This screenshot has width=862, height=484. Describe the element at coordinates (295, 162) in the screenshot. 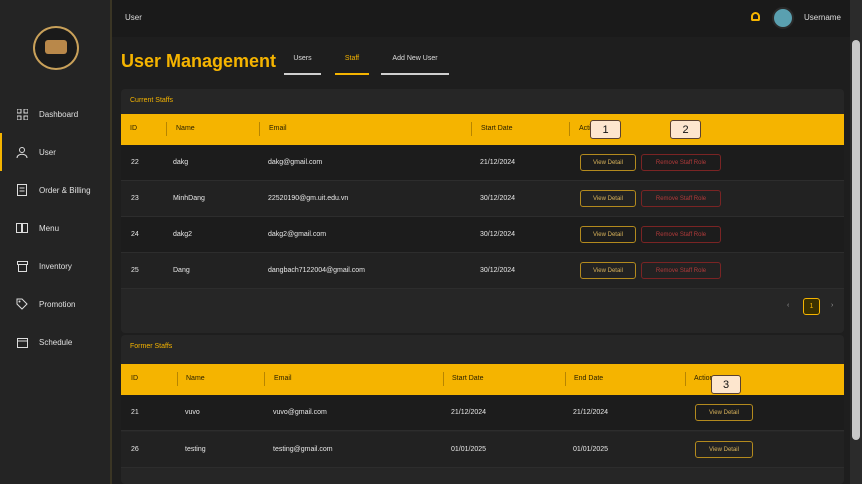

I see `cell-email: dakg@gmail.com` at that location.